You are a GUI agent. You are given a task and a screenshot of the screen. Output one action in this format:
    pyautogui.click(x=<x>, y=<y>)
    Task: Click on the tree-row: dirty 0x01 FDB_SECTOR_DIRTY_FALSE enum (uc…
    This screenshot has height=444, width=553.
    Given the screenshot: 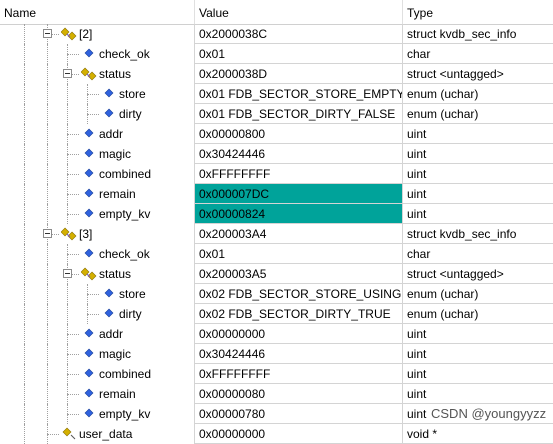 What is the action you would take?
    pyautogui.click(x=276, y=114)
    